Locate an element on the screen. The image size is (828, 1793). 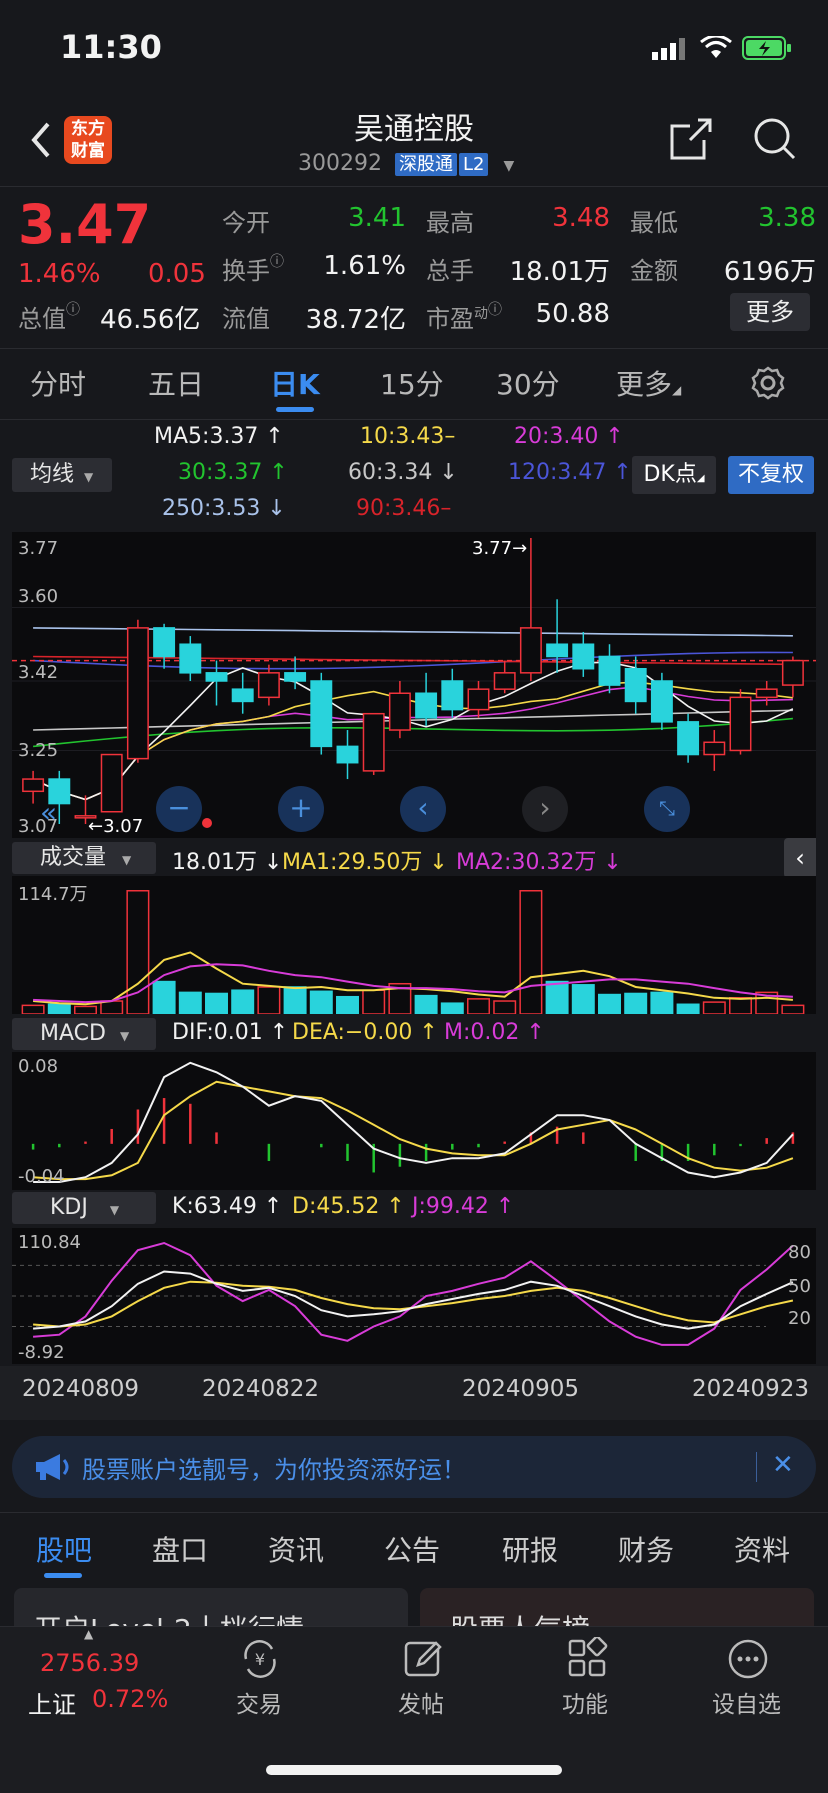
index-change: 0.72% is located at coordinates (130, 1699).